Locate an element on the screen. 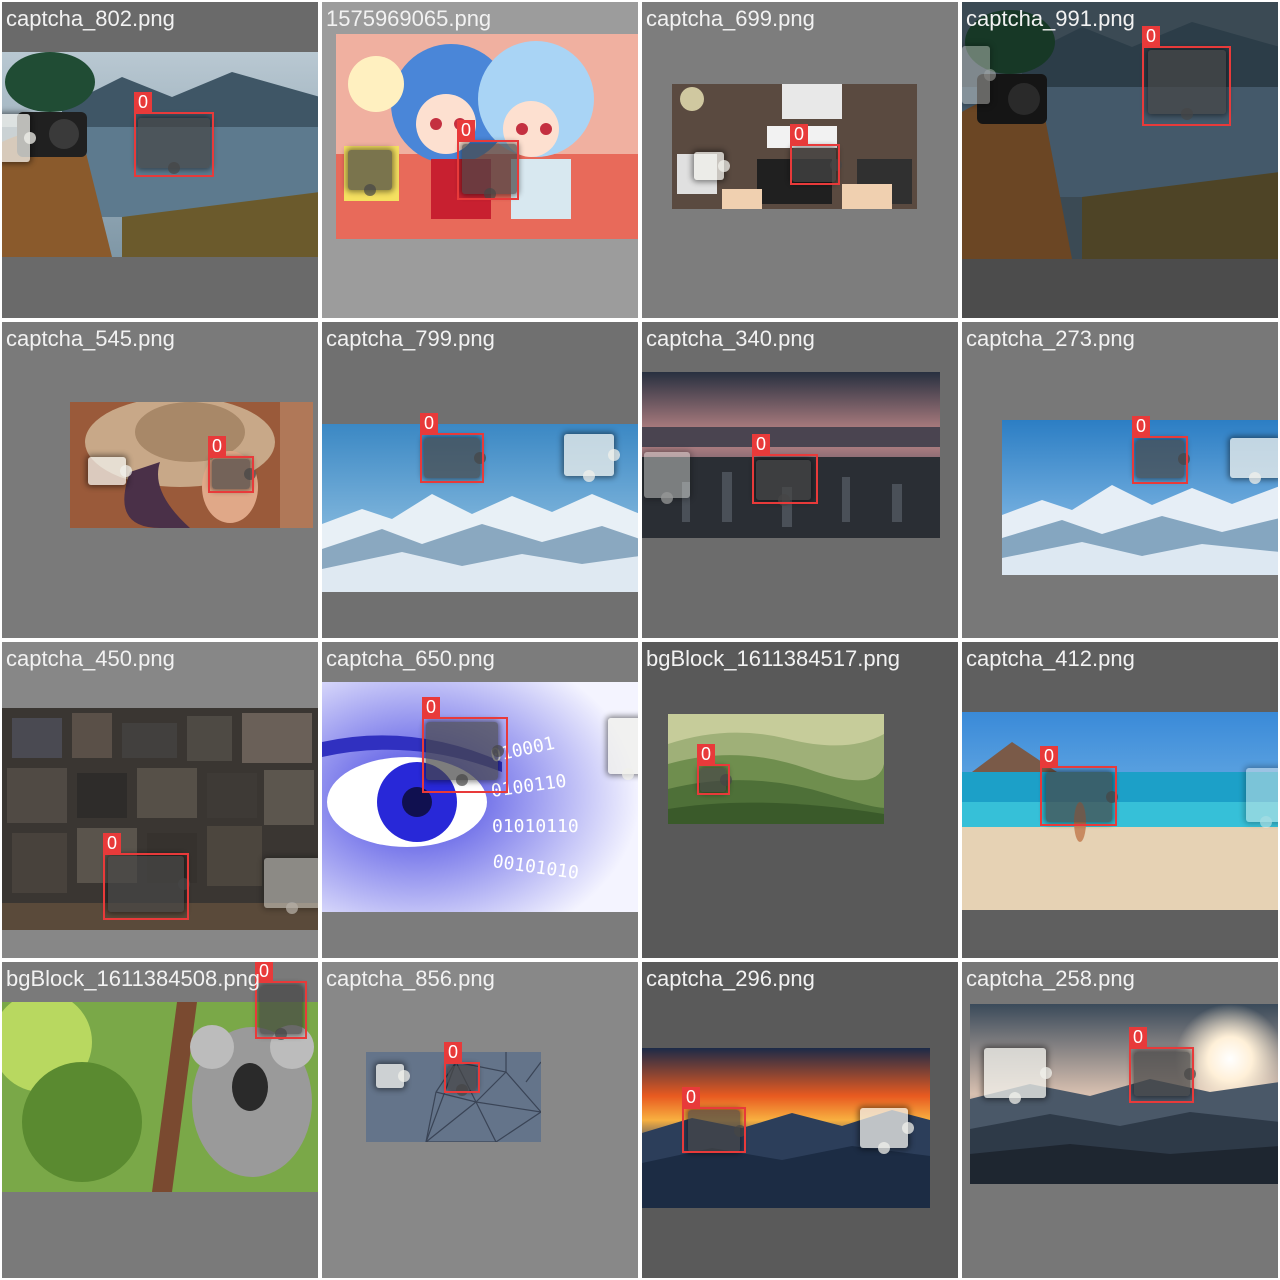 This screenshot has height=1280, width=1280. tile-captcha-802: captcha_802.png 0 is located at coordinates (160, 160).